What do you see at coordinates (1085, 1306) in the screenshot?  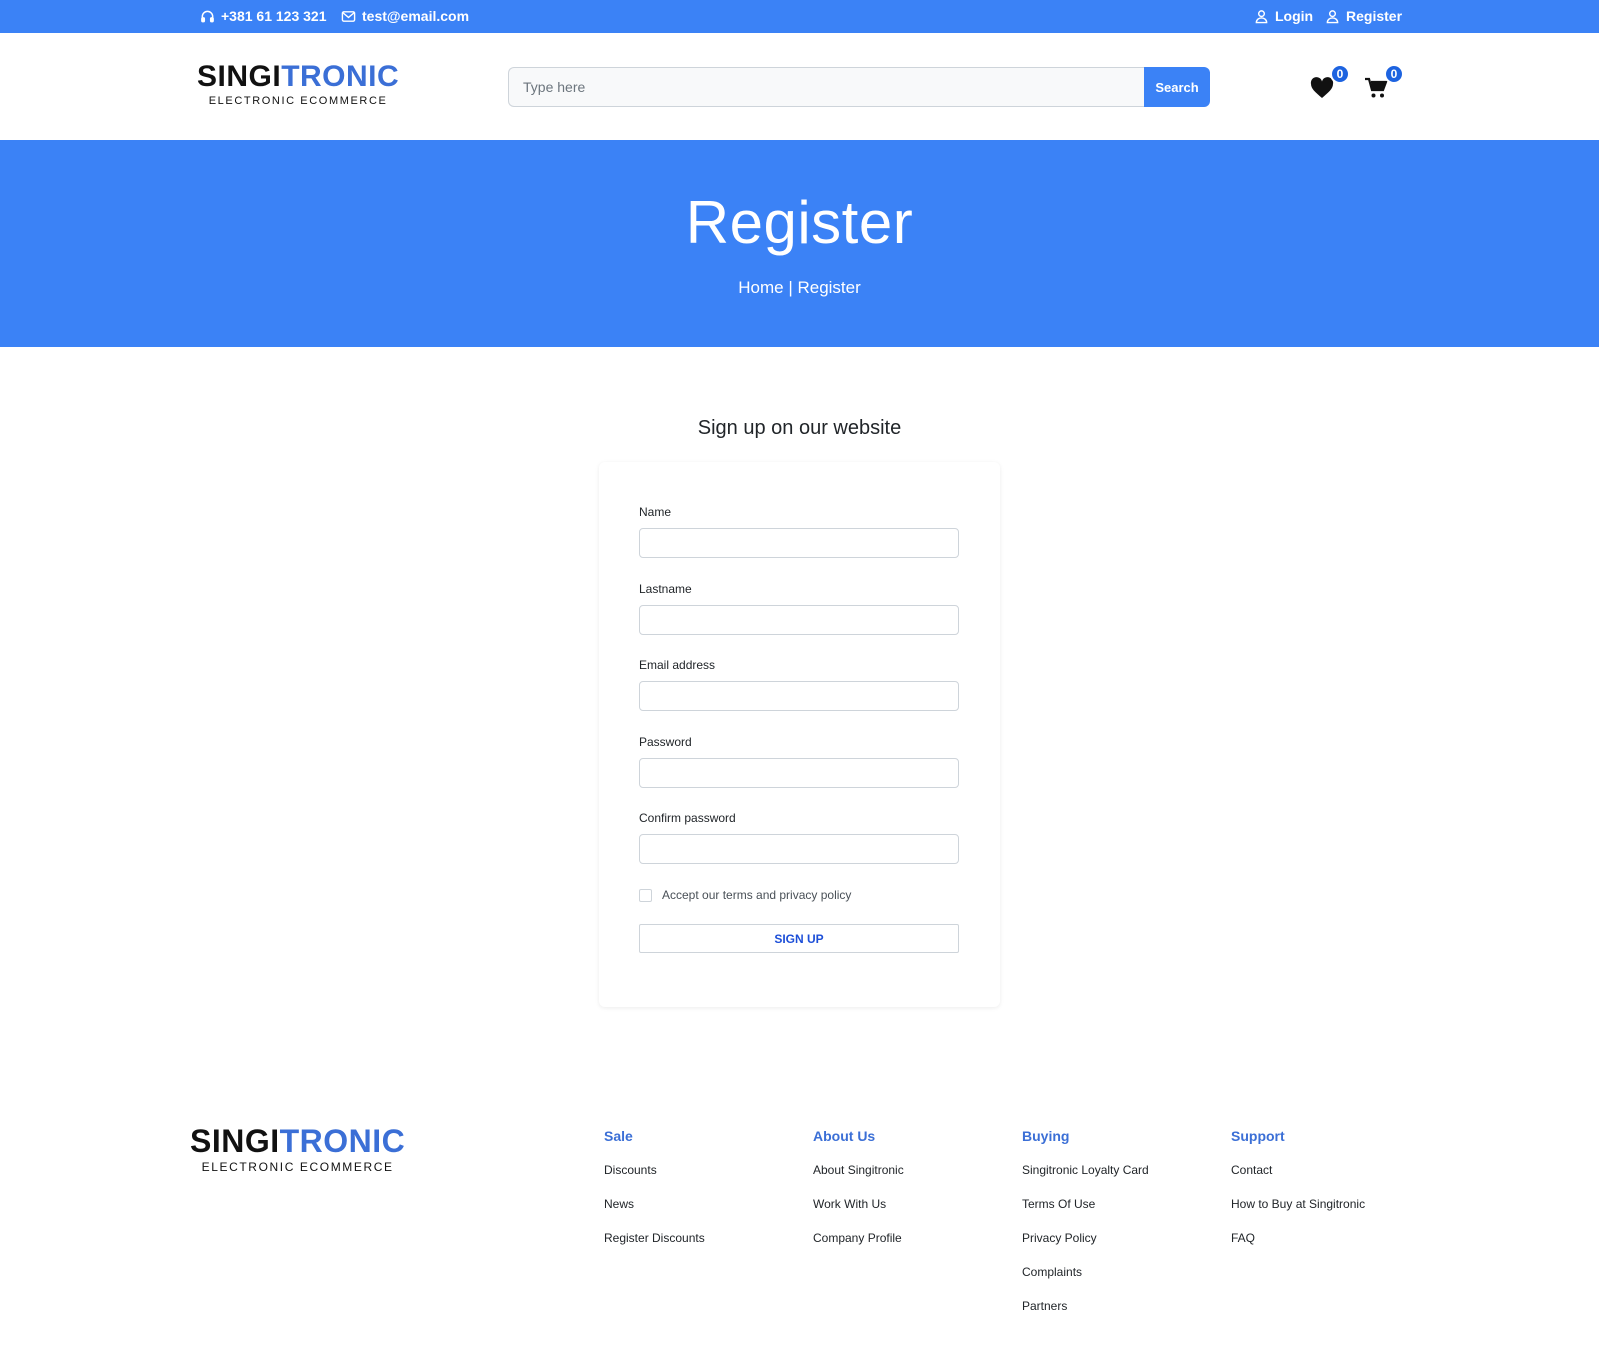 I see `footer-link: Partners` at bounding box center [1085, 1306].